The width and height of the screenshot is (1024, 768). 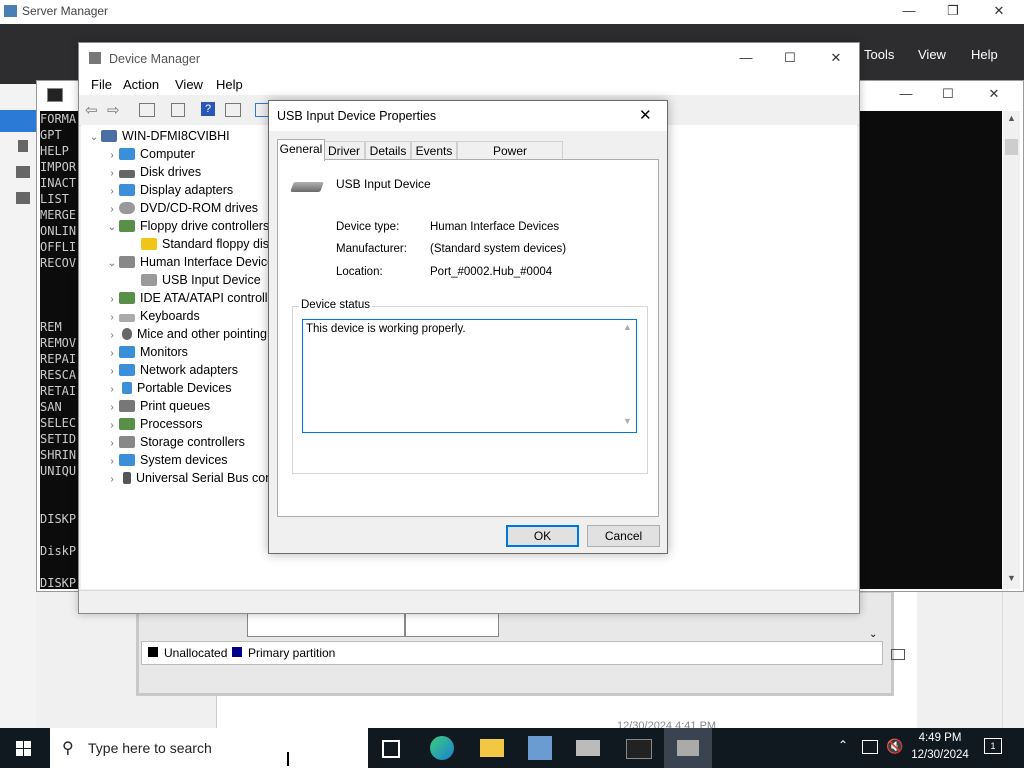 I want to click on tree-item-network-adapters: › Network adapters, so click(x=171, y=370).